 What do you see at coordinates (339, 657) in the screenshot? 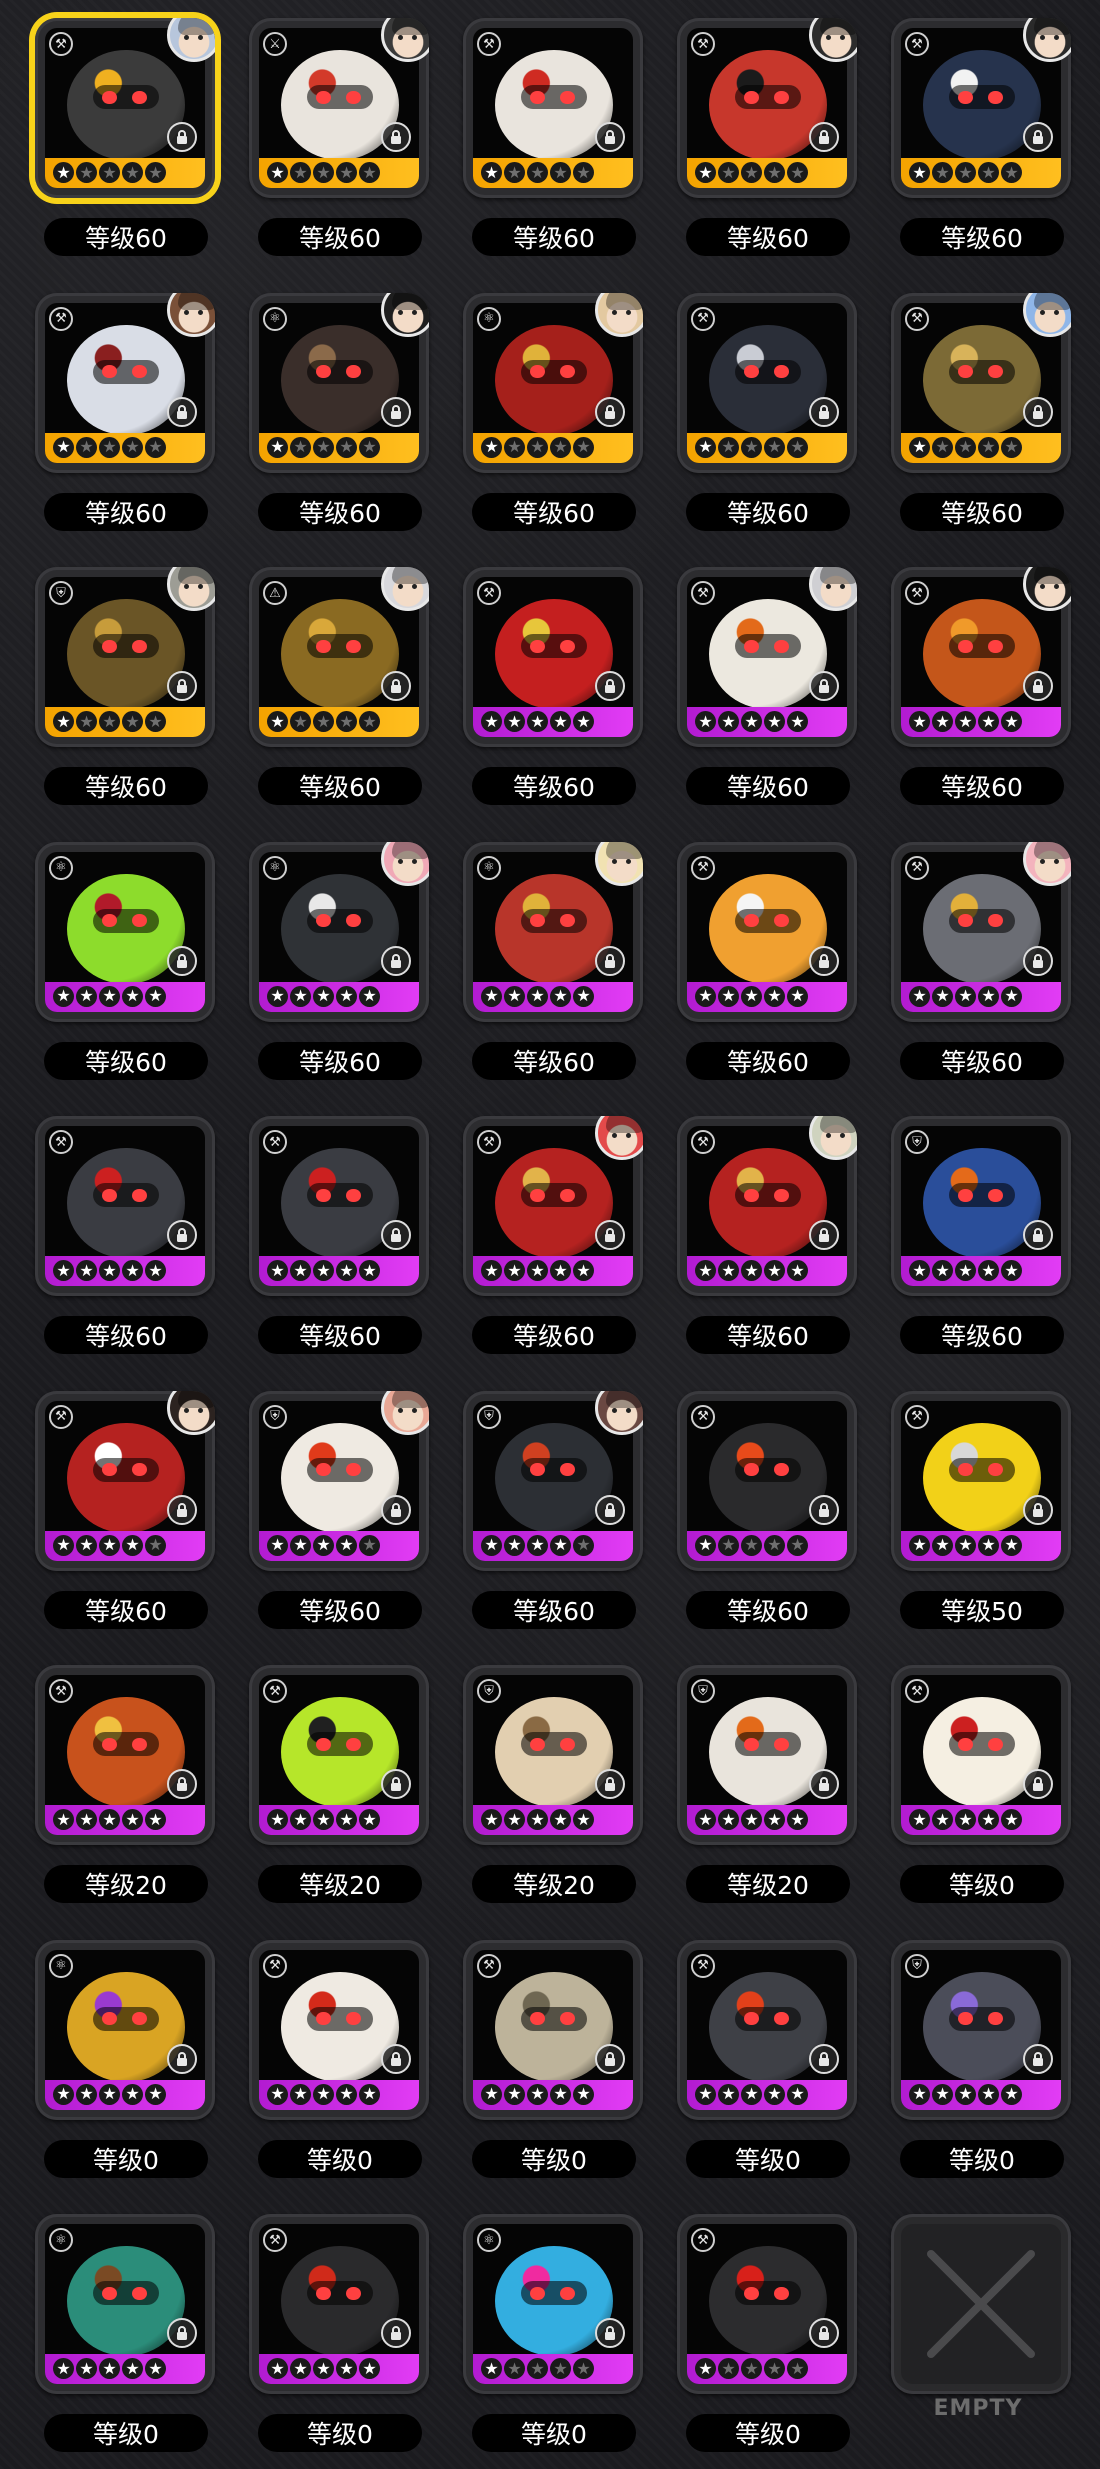
I see `bangboo-card: ⚠ ★ ★ ★ ★ ★` at bounding box center [339, 657].